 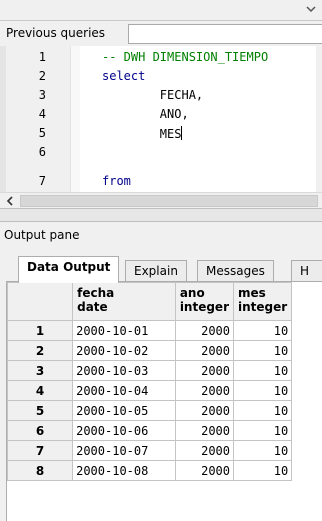 I want to click on line-number: 4, so click(x=42, y=114).